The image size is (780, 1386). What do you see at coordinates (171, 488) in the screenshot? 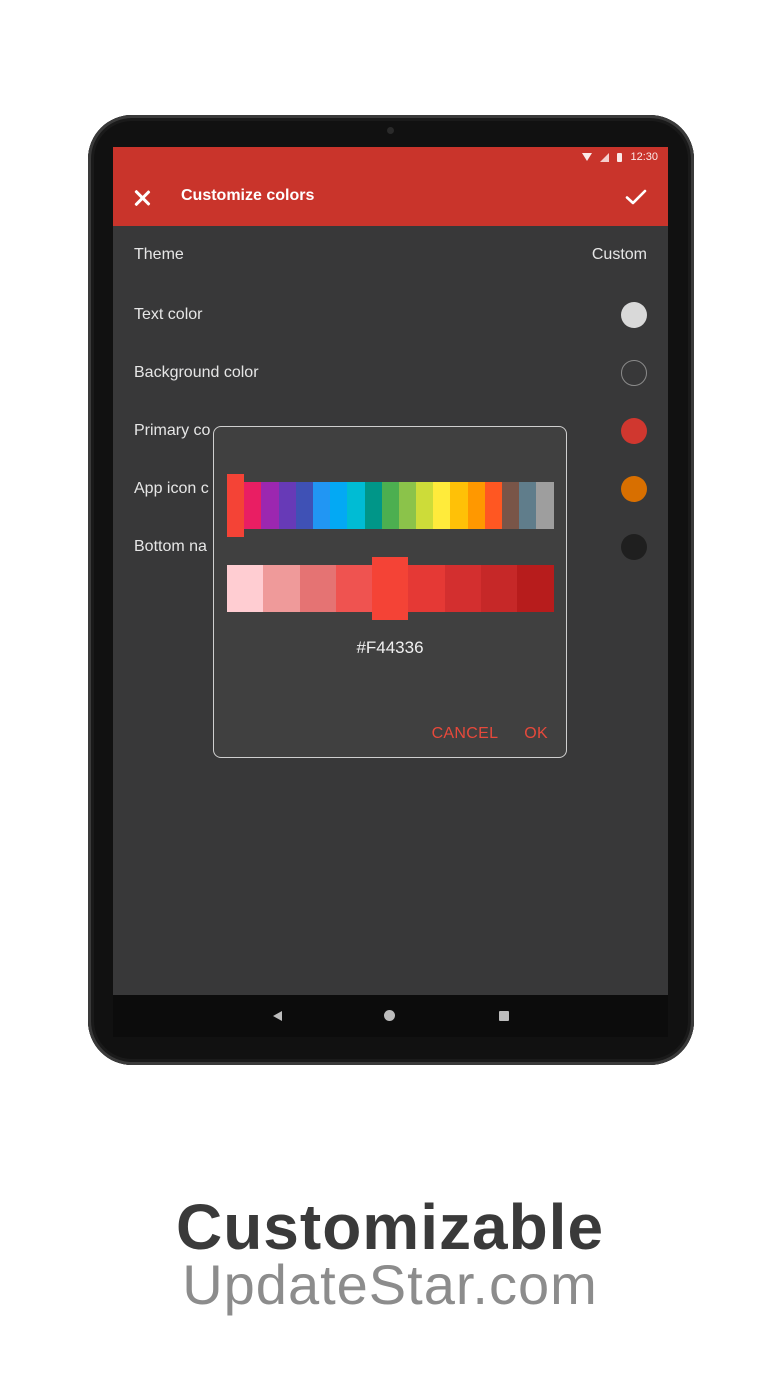
I see `setting-label: App icon c` at bounding box center [171, 488].